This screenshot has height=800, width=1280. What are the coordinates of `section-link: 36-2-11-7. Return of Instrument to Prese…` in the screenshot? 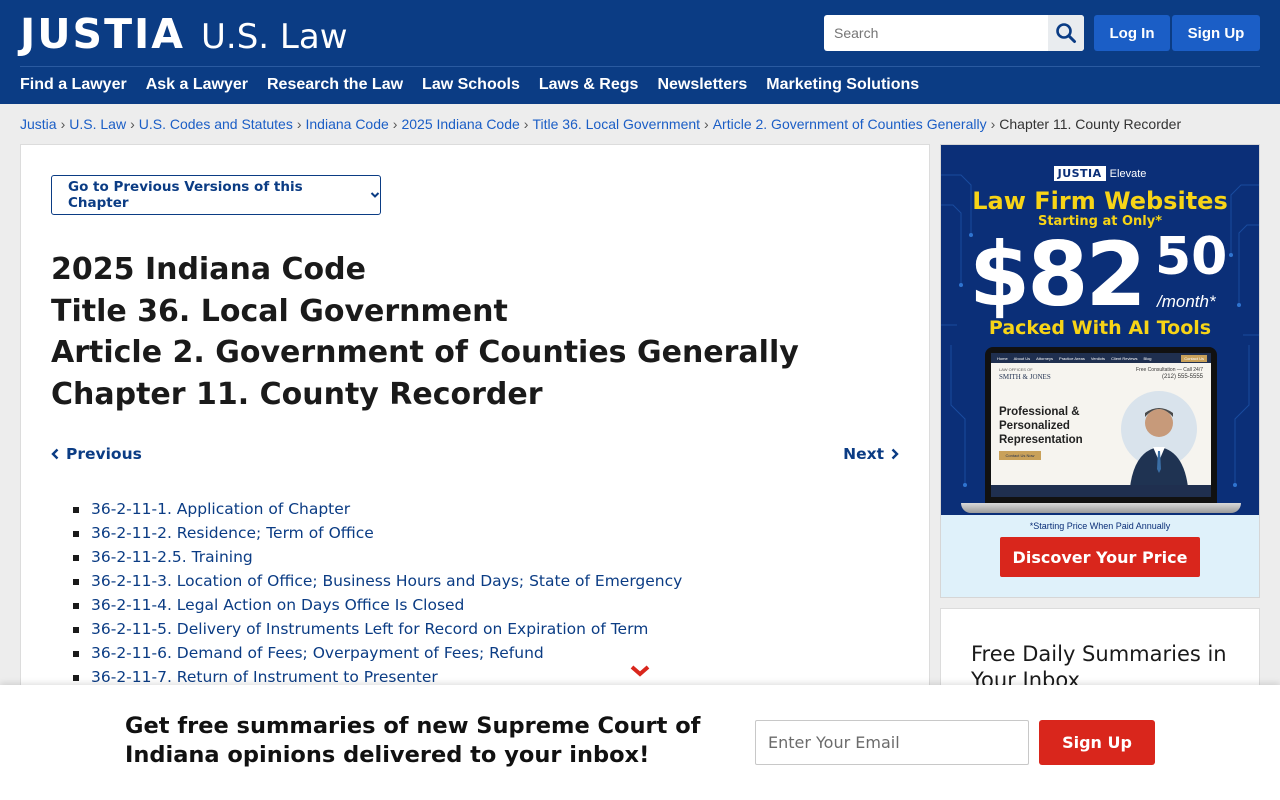 It's located at (264, 677).